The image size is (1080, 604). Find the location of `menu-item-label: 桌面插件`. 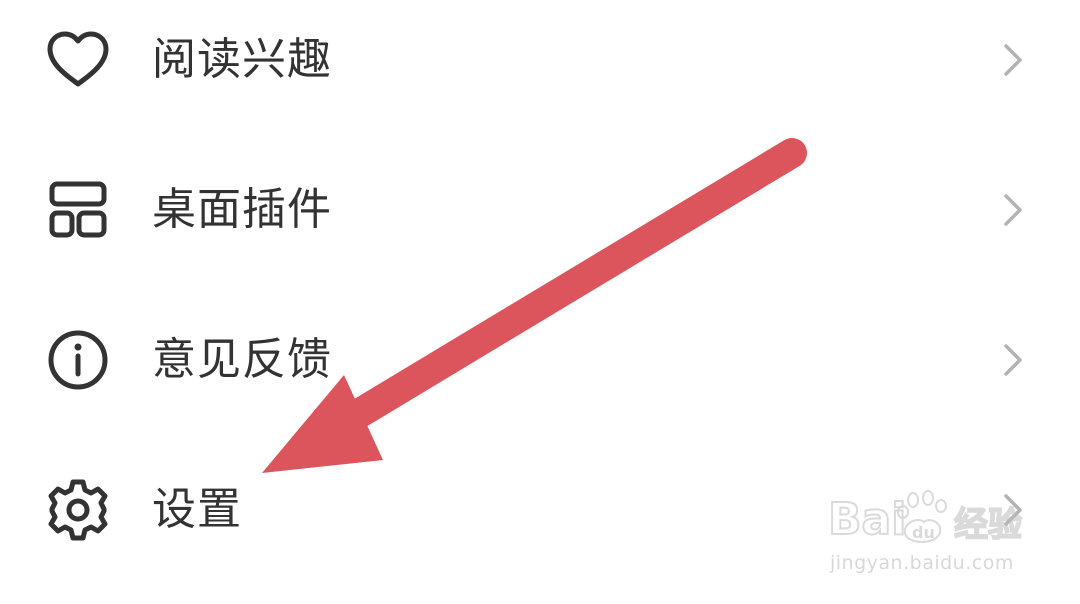

menu-item-label: 桌面插件 is located at coordinates (242, 209).